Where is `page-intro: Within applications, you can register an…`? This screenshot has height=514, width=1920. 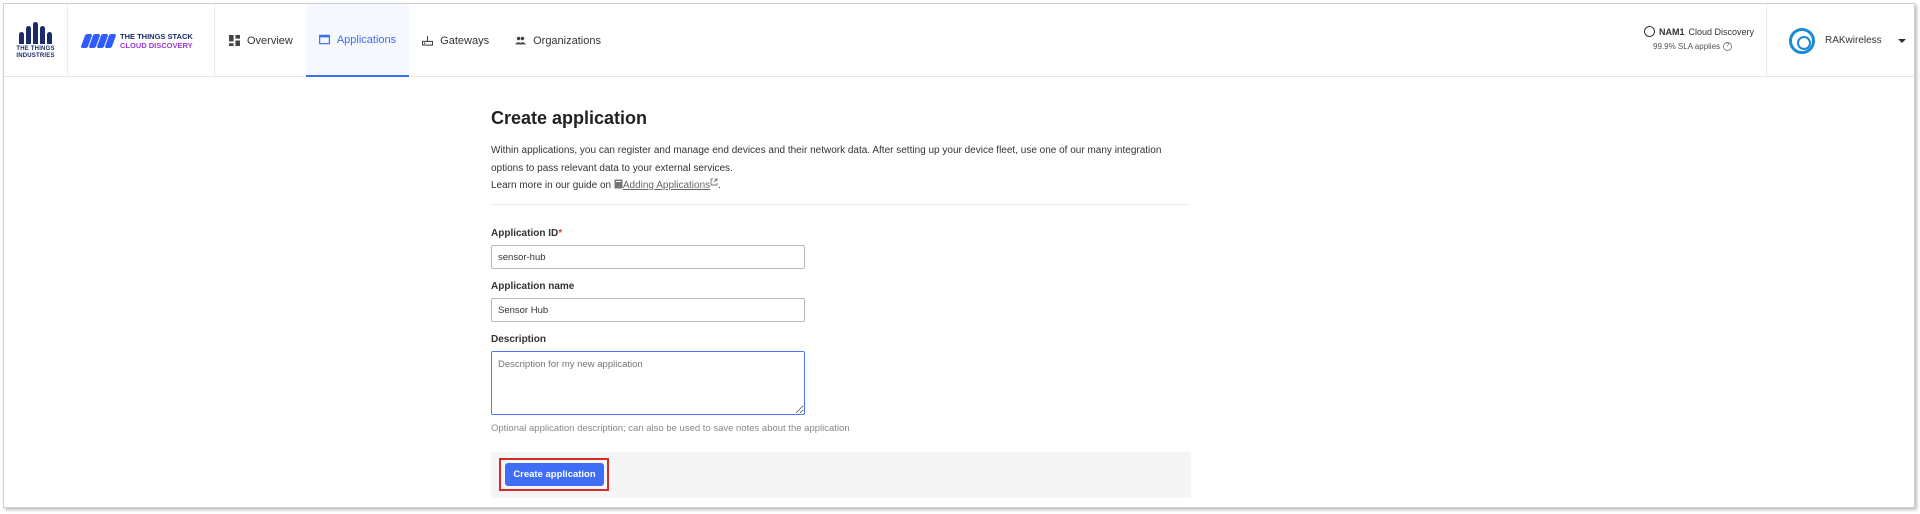
page-intro: Within applications, you can register an… is located at coordinates (826, 159).